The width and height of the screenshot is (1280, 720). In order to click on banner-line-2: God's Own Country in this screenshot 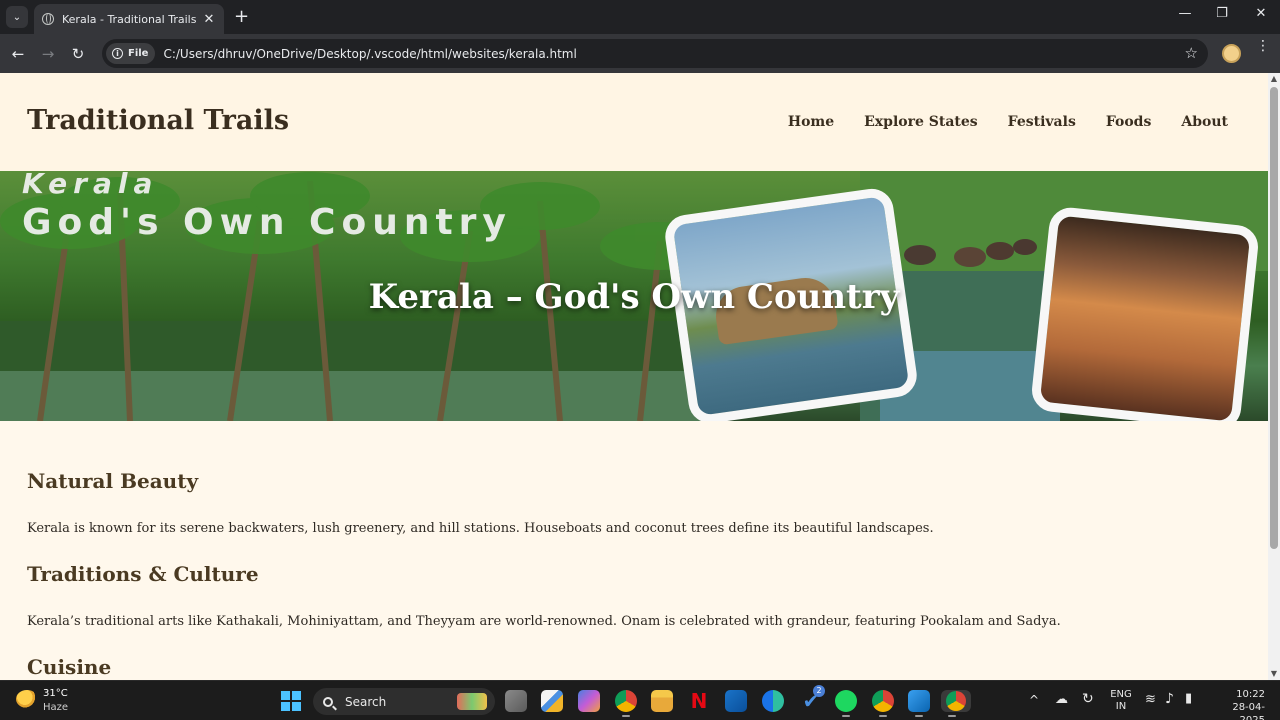, I will do `click(267, 222)`.